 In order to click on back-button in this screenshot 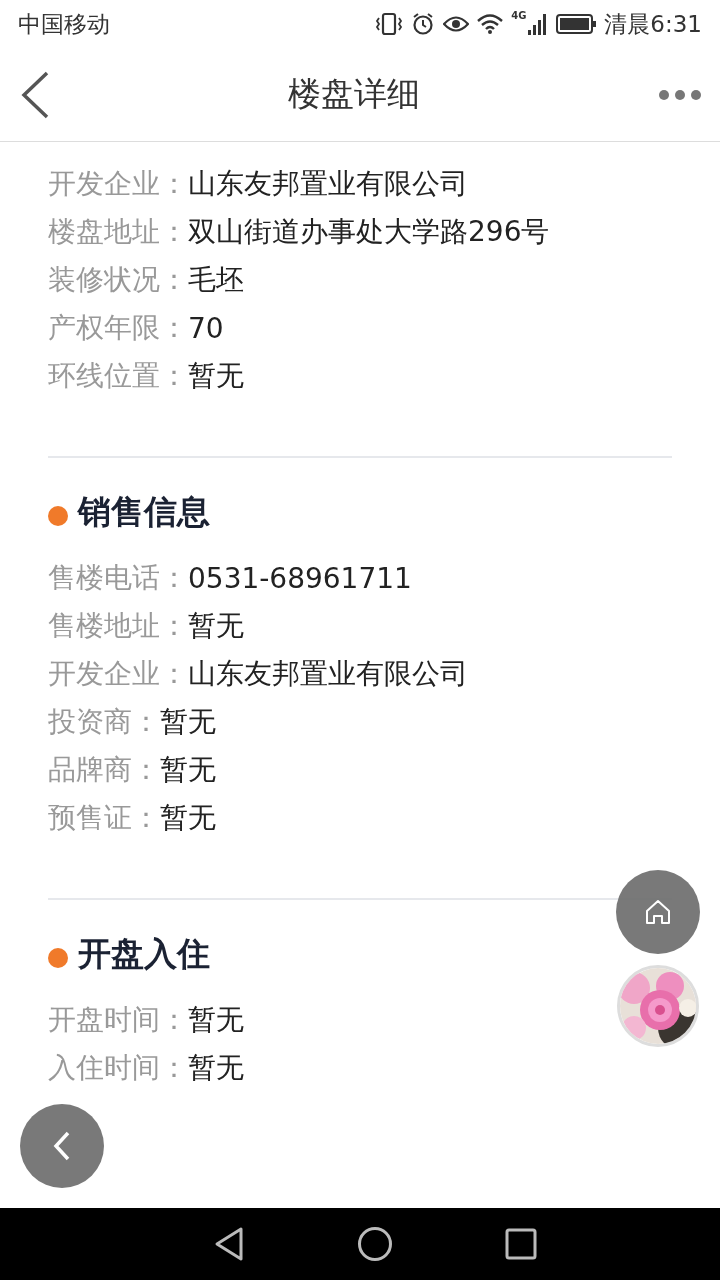, I will do `click(35, 94)`.